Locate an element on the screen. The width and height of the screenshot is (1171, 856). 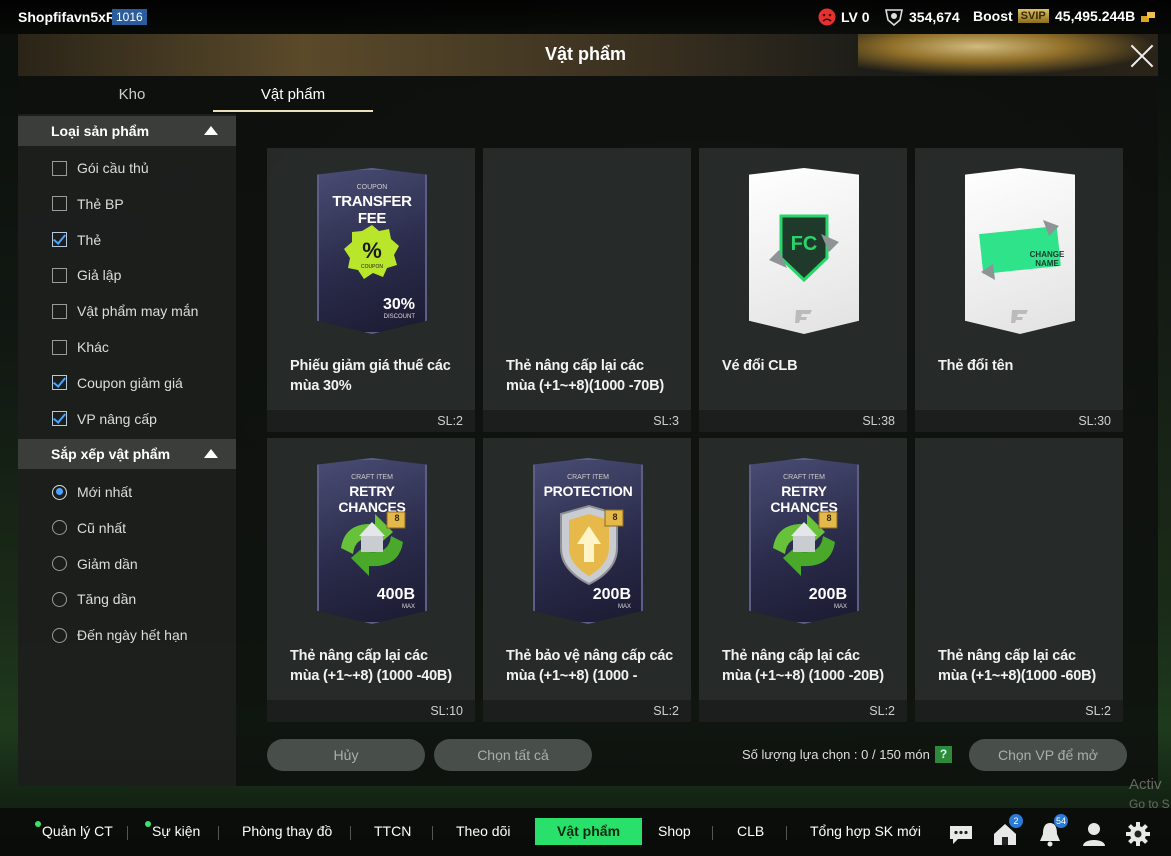
sort-option-row: Giảm dần is located at coordinates (95, 564).